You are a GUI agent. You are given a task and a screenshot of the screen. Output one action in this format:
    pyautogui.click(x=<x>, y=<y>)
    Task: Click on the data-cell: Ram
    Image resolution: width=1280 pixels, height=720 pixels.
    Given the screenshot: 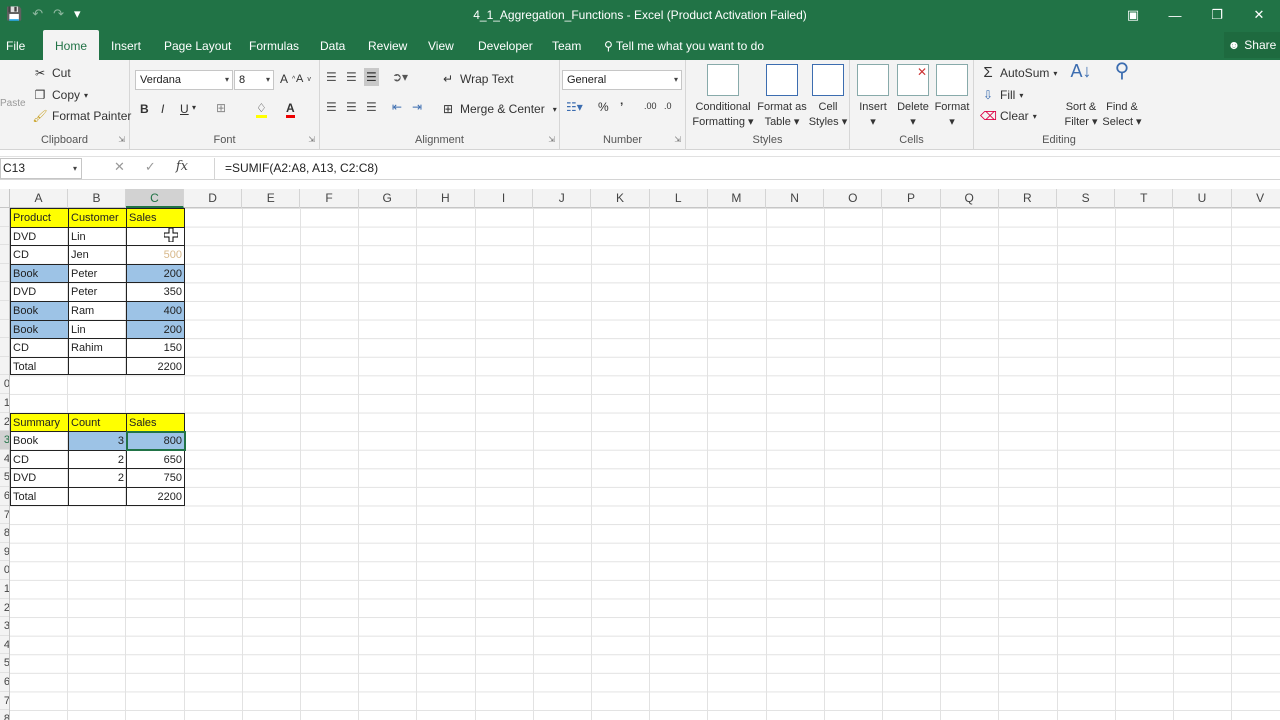 What is the action you would take?
    pyautogui.click(x=97, y=310)
    